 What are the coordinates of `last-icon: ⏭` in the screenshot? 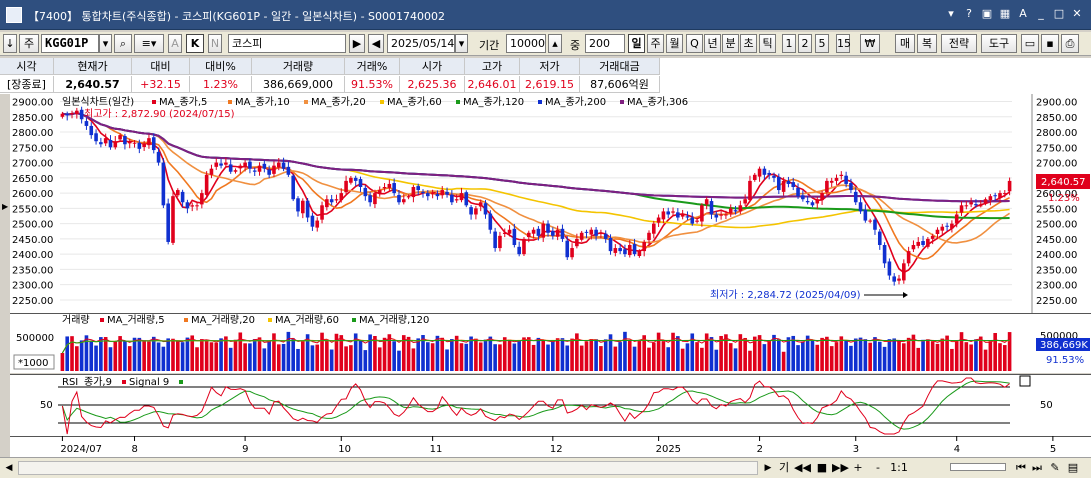 It's located at (1037, 468).